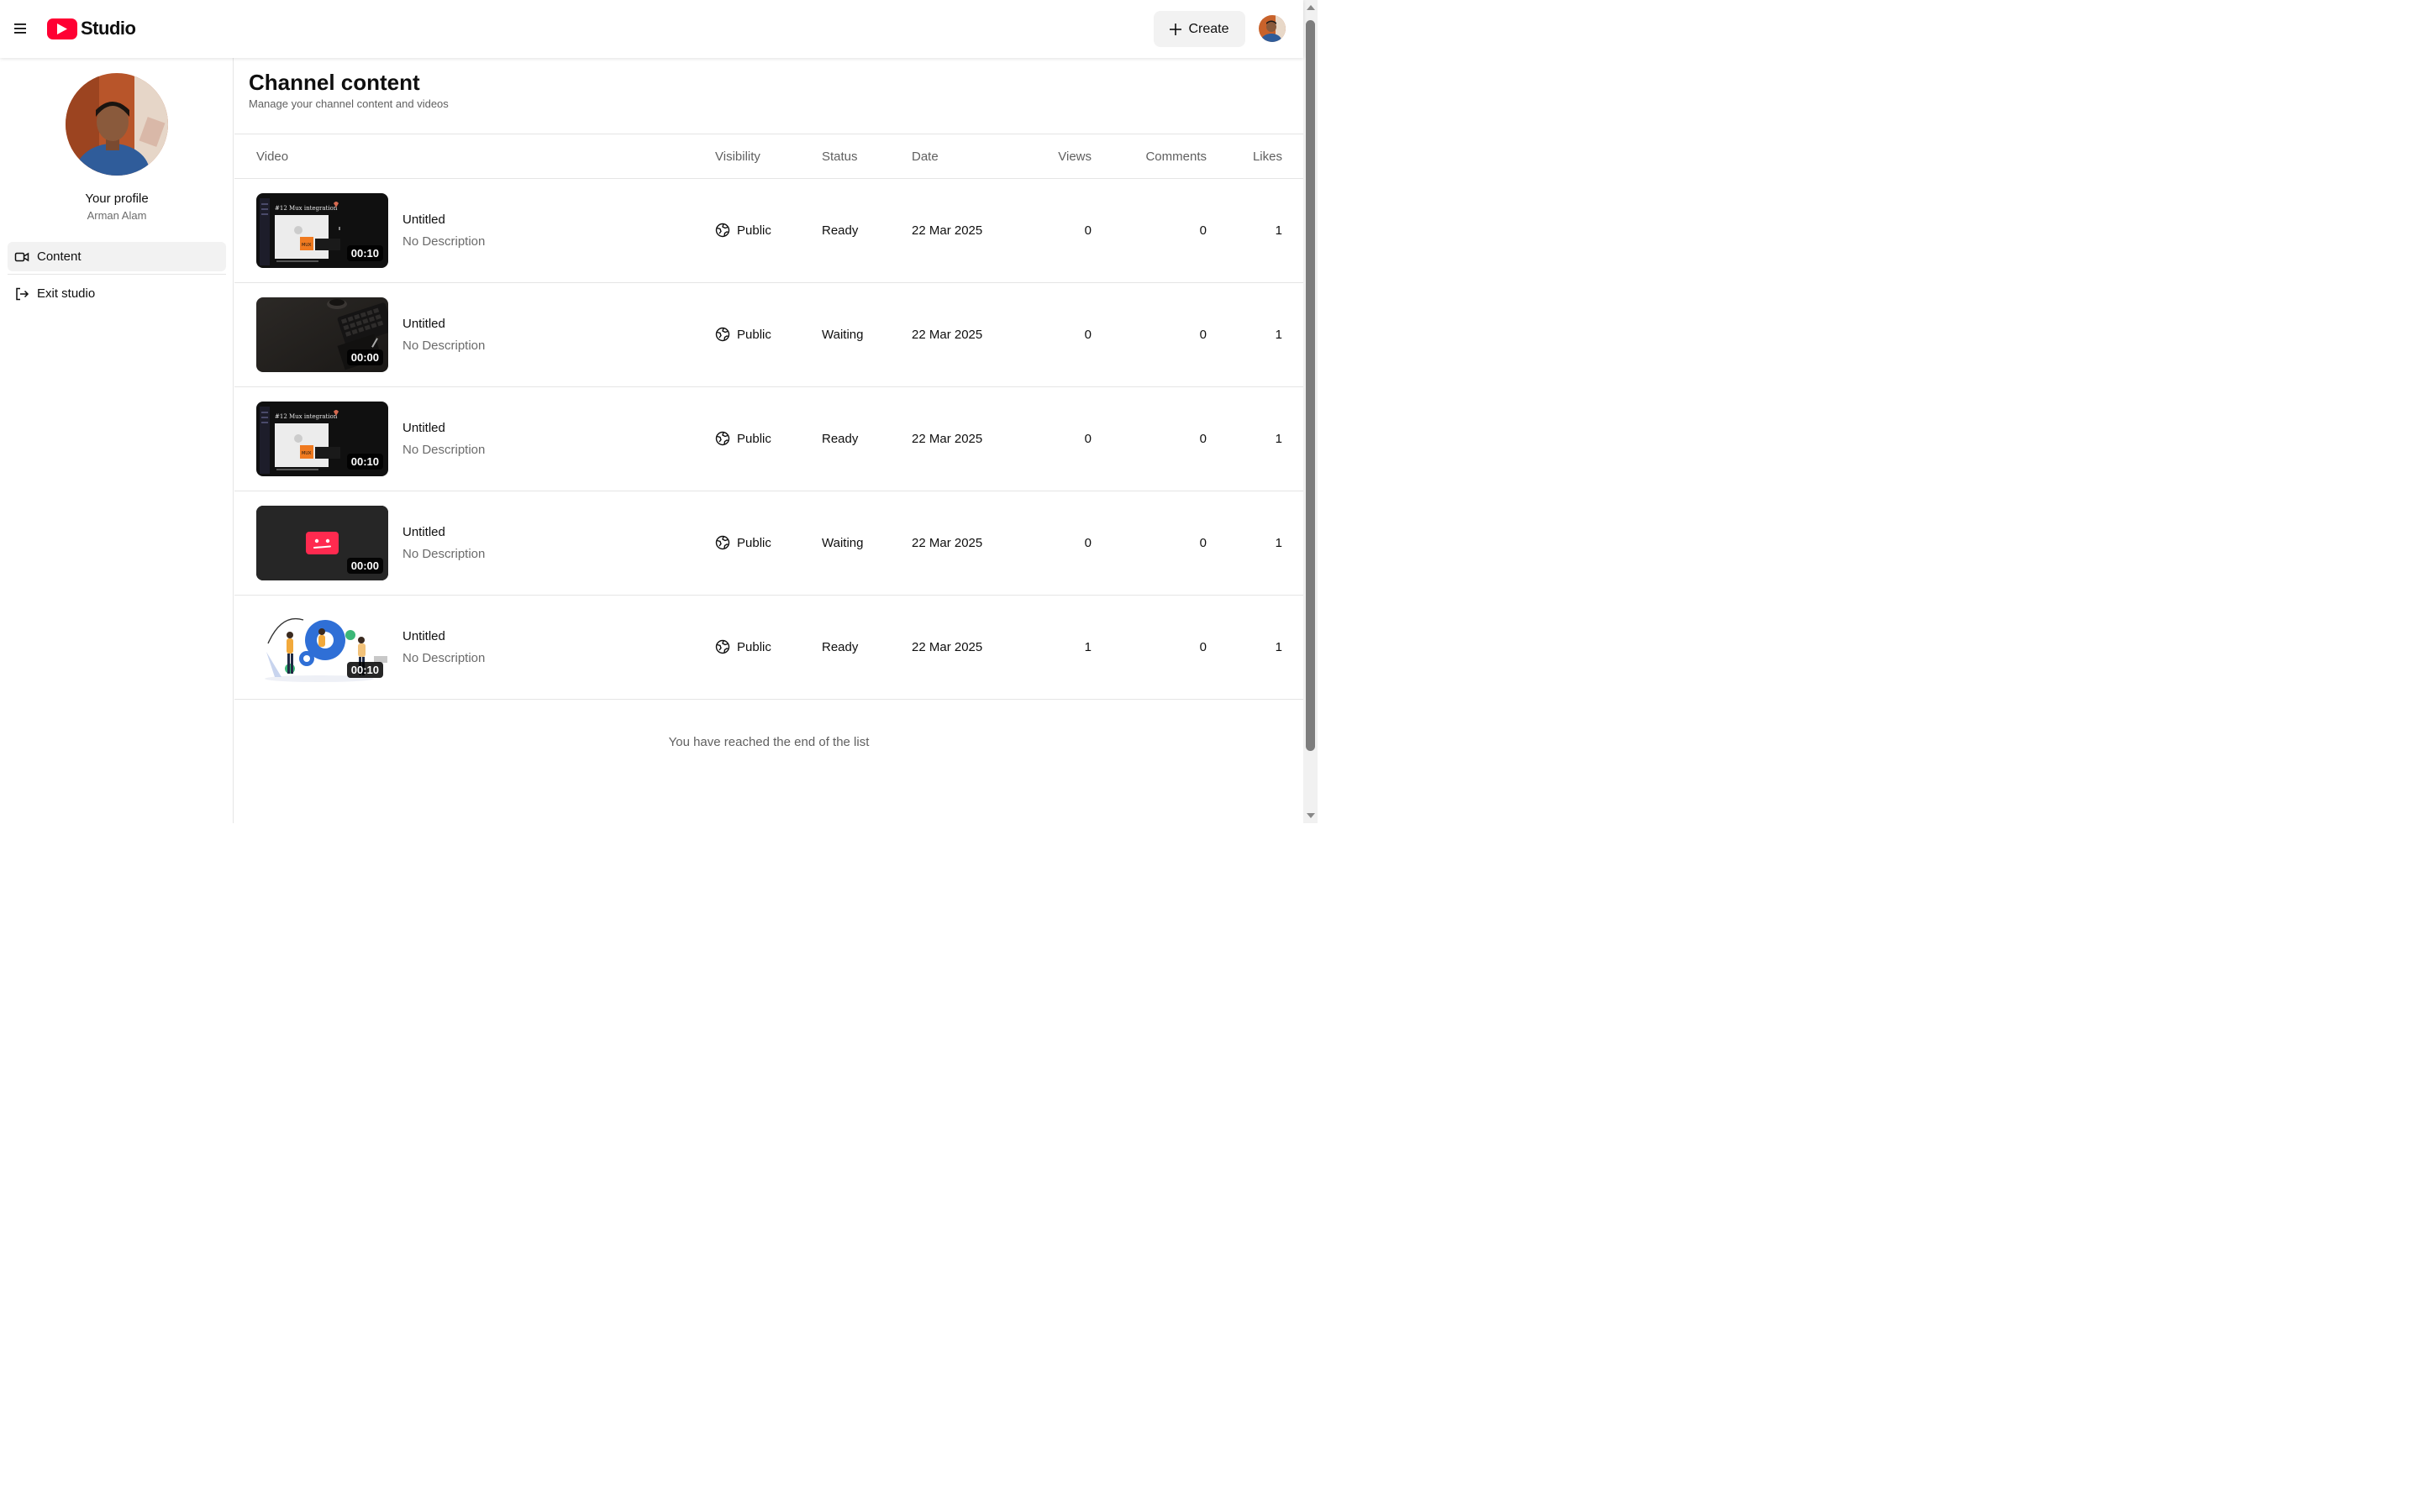  What do you see at coordinates (117, 293) in the screenshot?
I see `sidebar-item-exit-studio: Exit studio` at bounding box center [117, 293].